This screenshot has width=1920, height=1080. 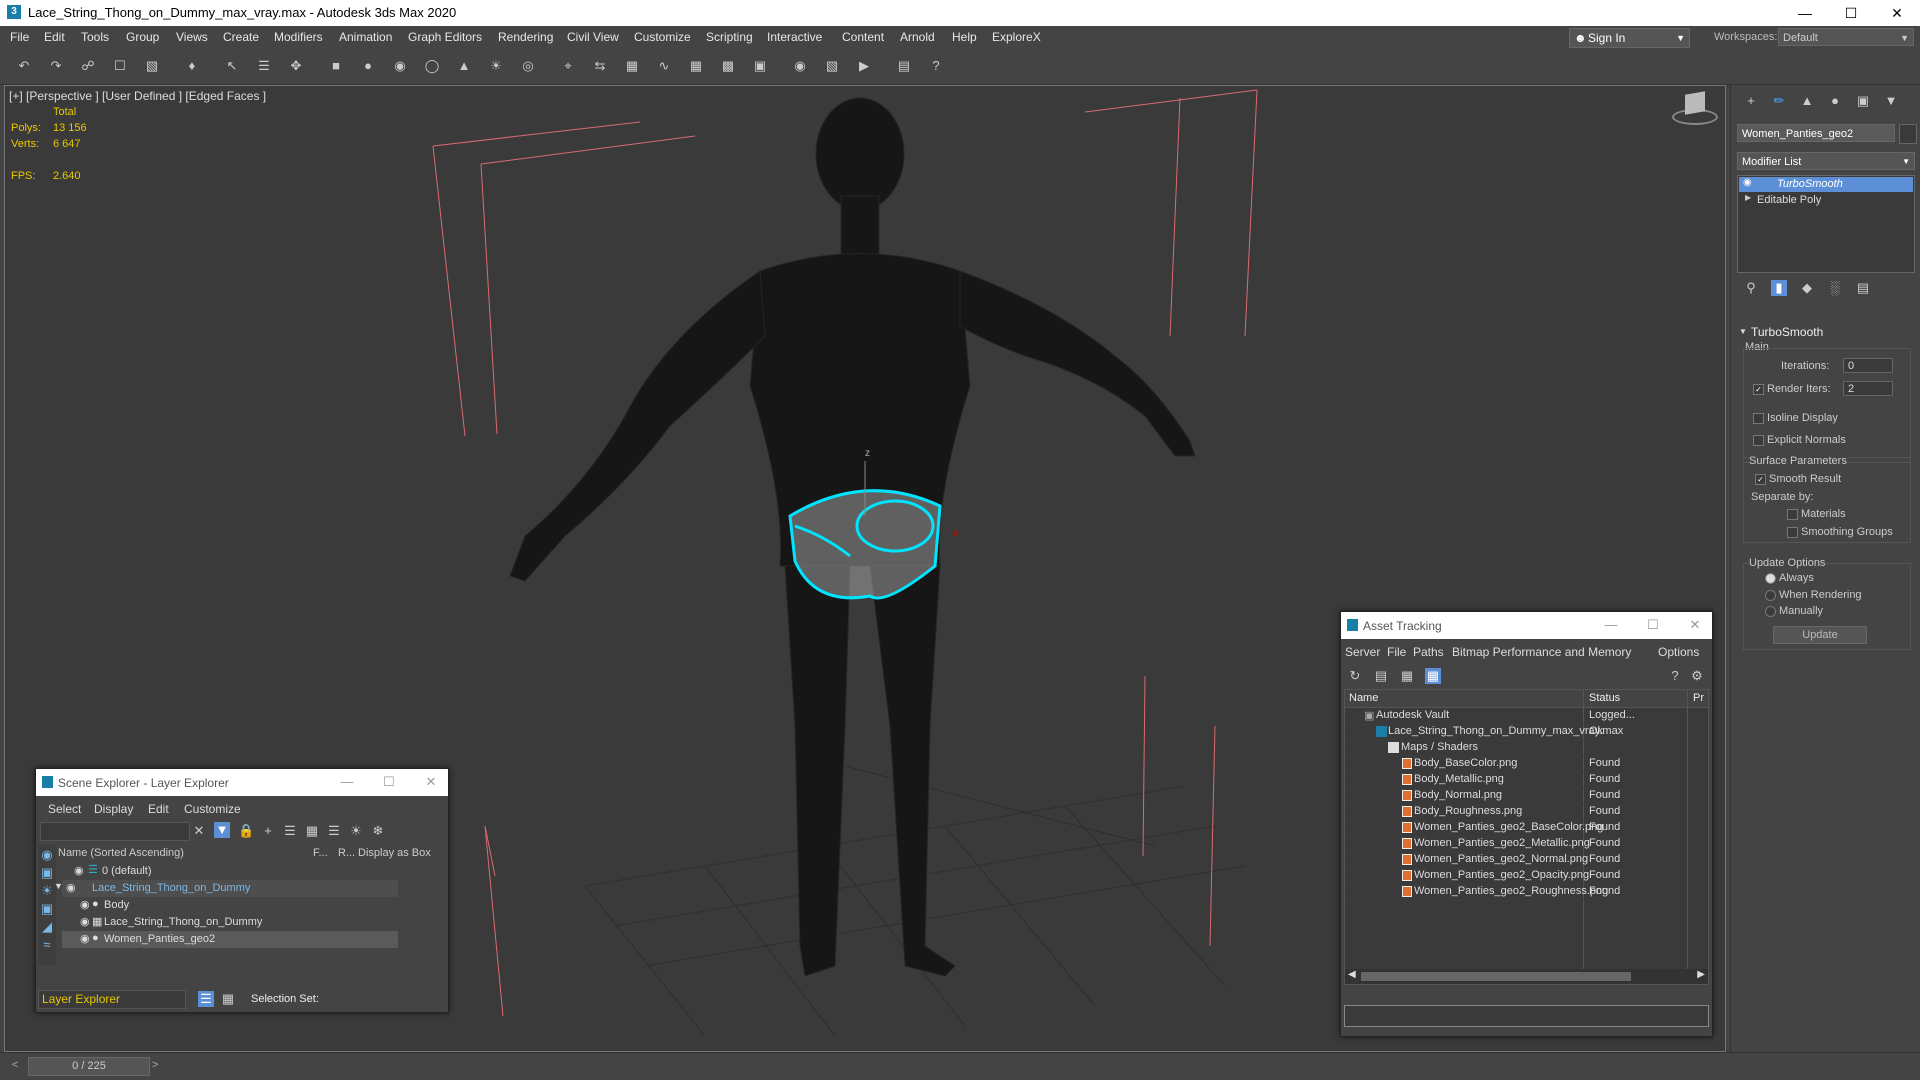 What do you see at coordinates (1751, 288) in the screenshot?
I see `pin-stack-icon: ⚲` at bounding box center [1751, 288].